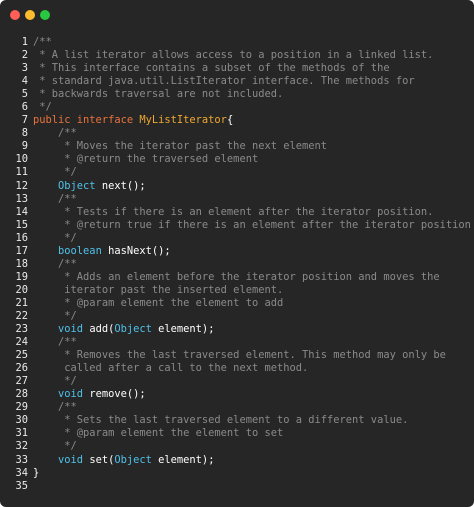 This screenshot has width=474, height=507. Describe the element at coordinates (237, 133) in the screenshot. I see `code-line: 8 /**` at that location.